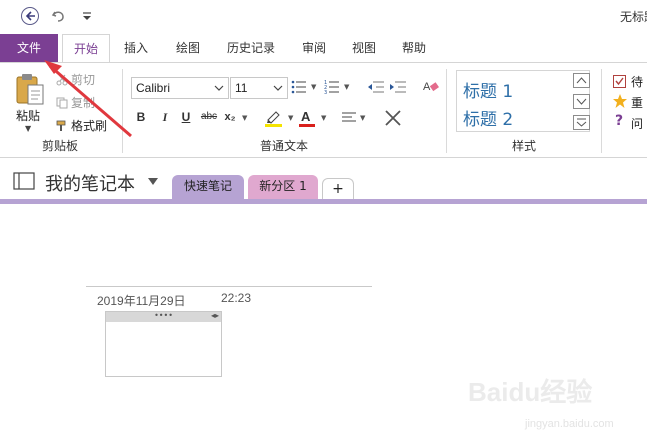  I want to click on copy-icon, so click(62, 103).